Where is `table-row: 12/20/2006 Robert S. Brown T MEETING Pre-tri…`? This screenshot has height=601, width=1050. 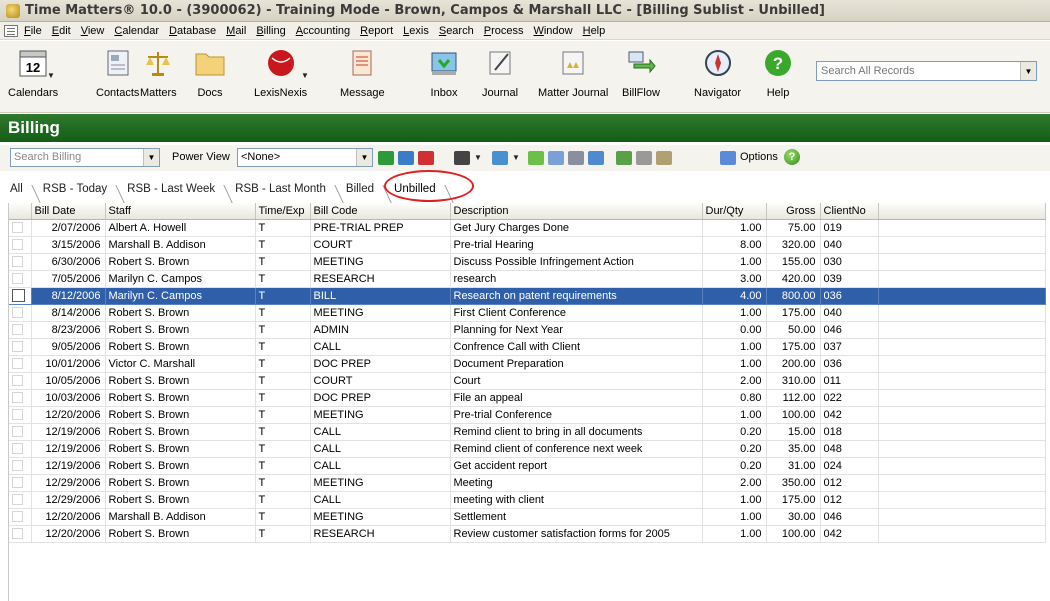
table-row: 12/20/2006 Robert S. Brown T MEETING Pre-tri… is located at coordinates (527, 415).